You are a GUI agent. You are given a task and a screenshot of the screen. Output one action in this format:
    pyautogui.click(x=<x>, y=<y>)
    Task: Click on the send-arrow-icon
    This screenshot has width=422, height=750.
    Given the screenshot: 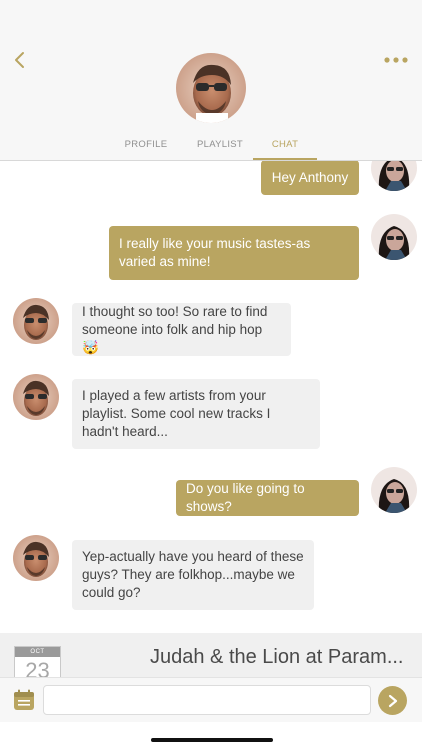 What is the action you would take?
    pyautogui.click(x=392, y=700)
    